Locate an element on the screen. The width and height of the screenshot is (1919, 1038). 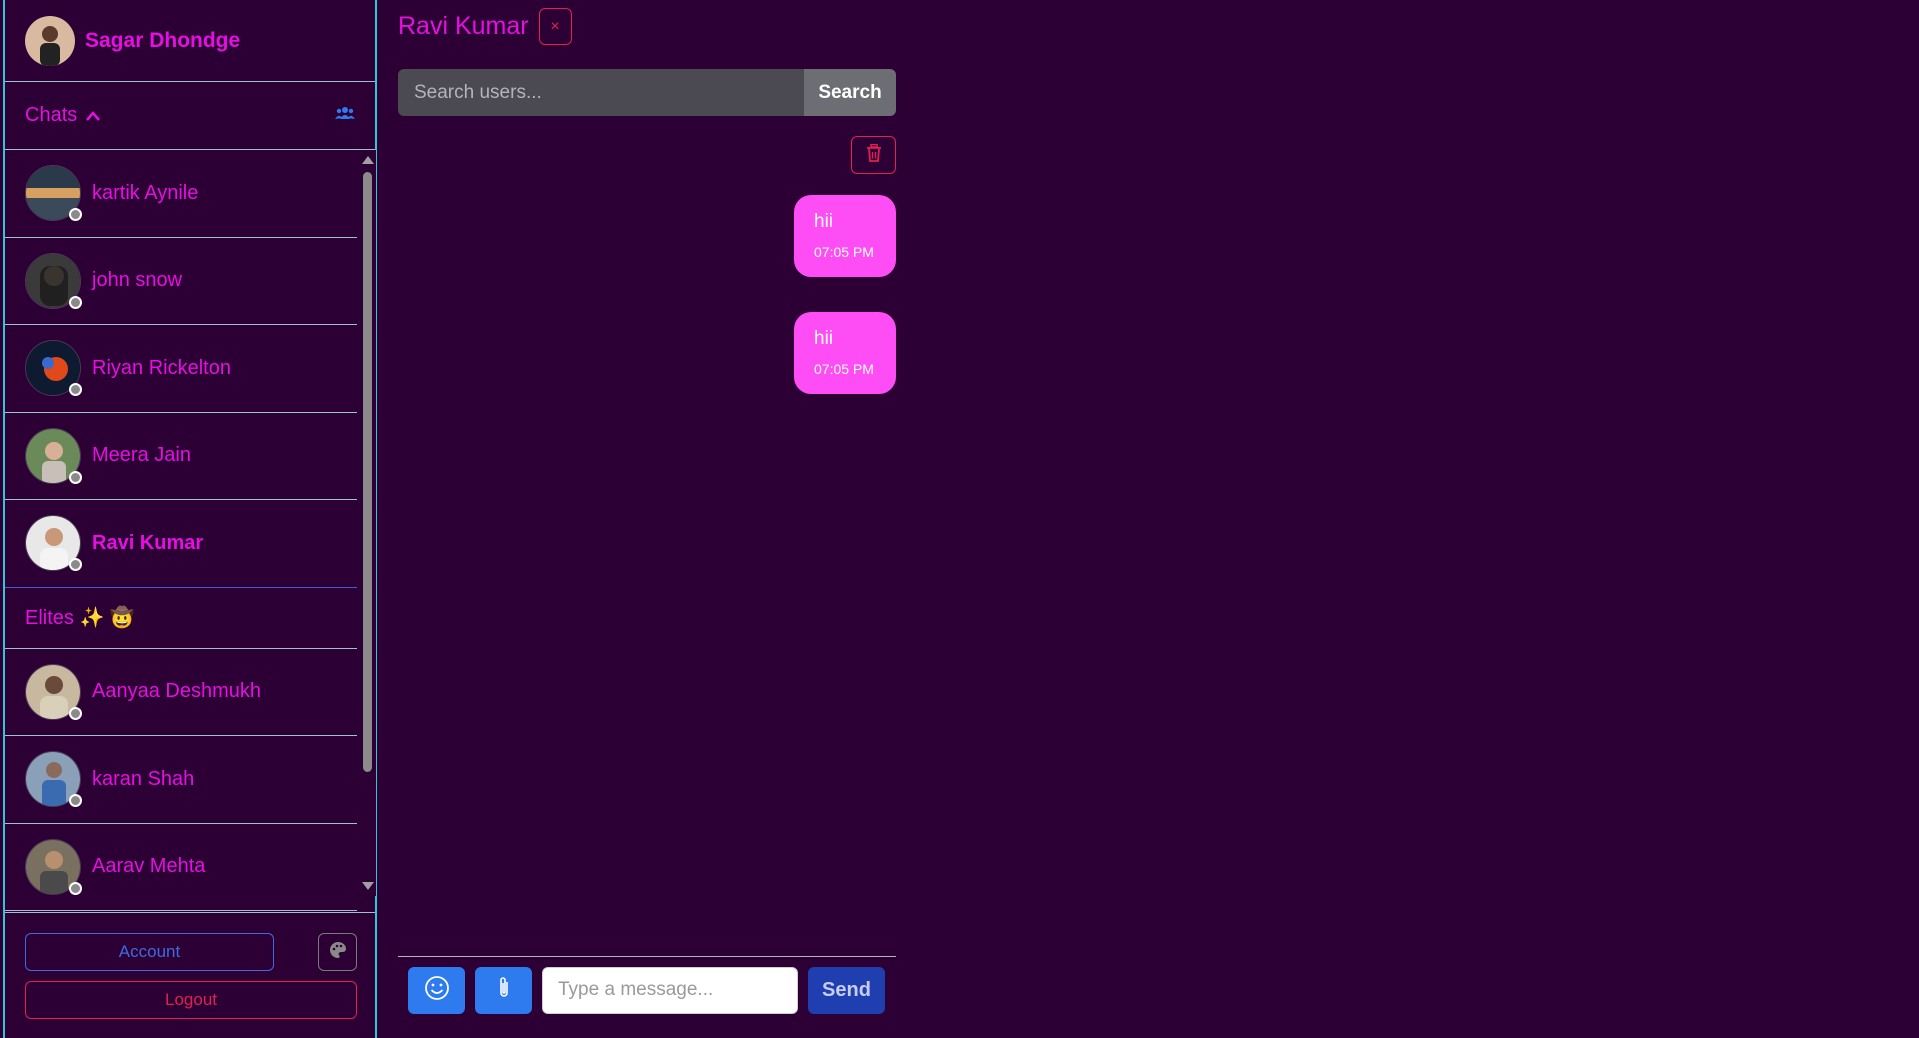
send-button: Send is located at coordinates (846, 990).